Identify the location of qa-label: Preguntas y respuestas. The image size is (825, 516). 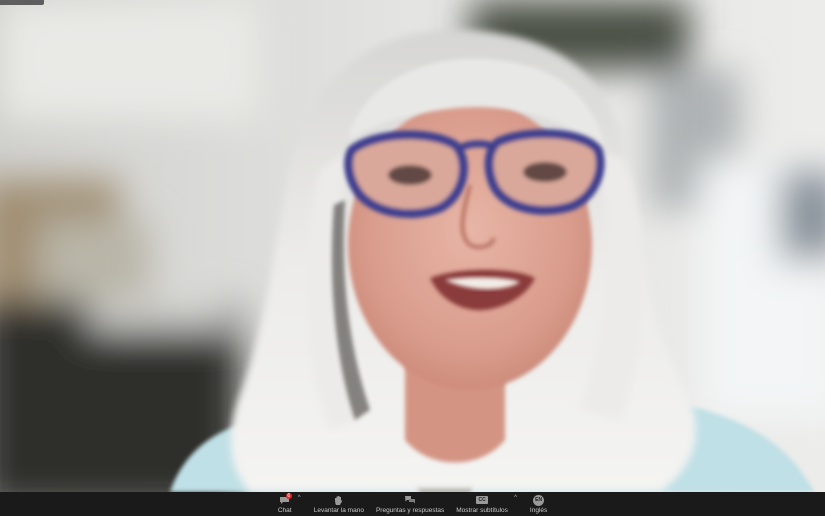
(410, 510).